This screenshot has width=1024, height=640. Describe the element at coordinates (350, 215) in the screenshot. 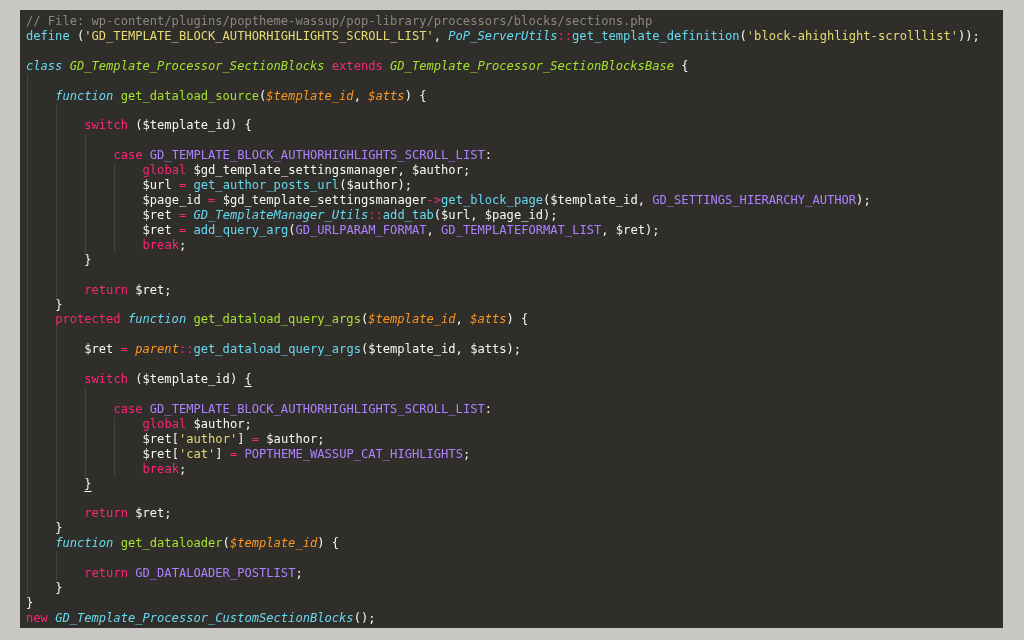

I see `code-line: $ret = GD_TemplateManager_Utils::add_tab($url, $page_id);` at that location.